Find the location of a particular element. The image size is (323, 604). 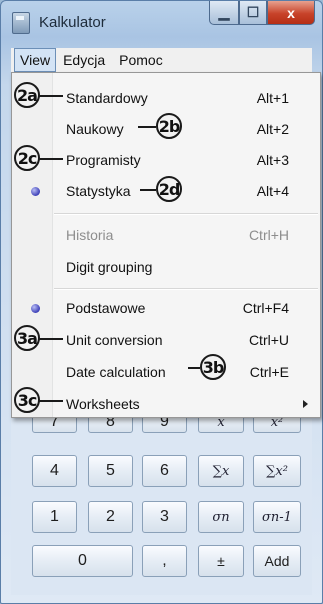

maximize-icon: ☐ is located at coordinates (253, 12).